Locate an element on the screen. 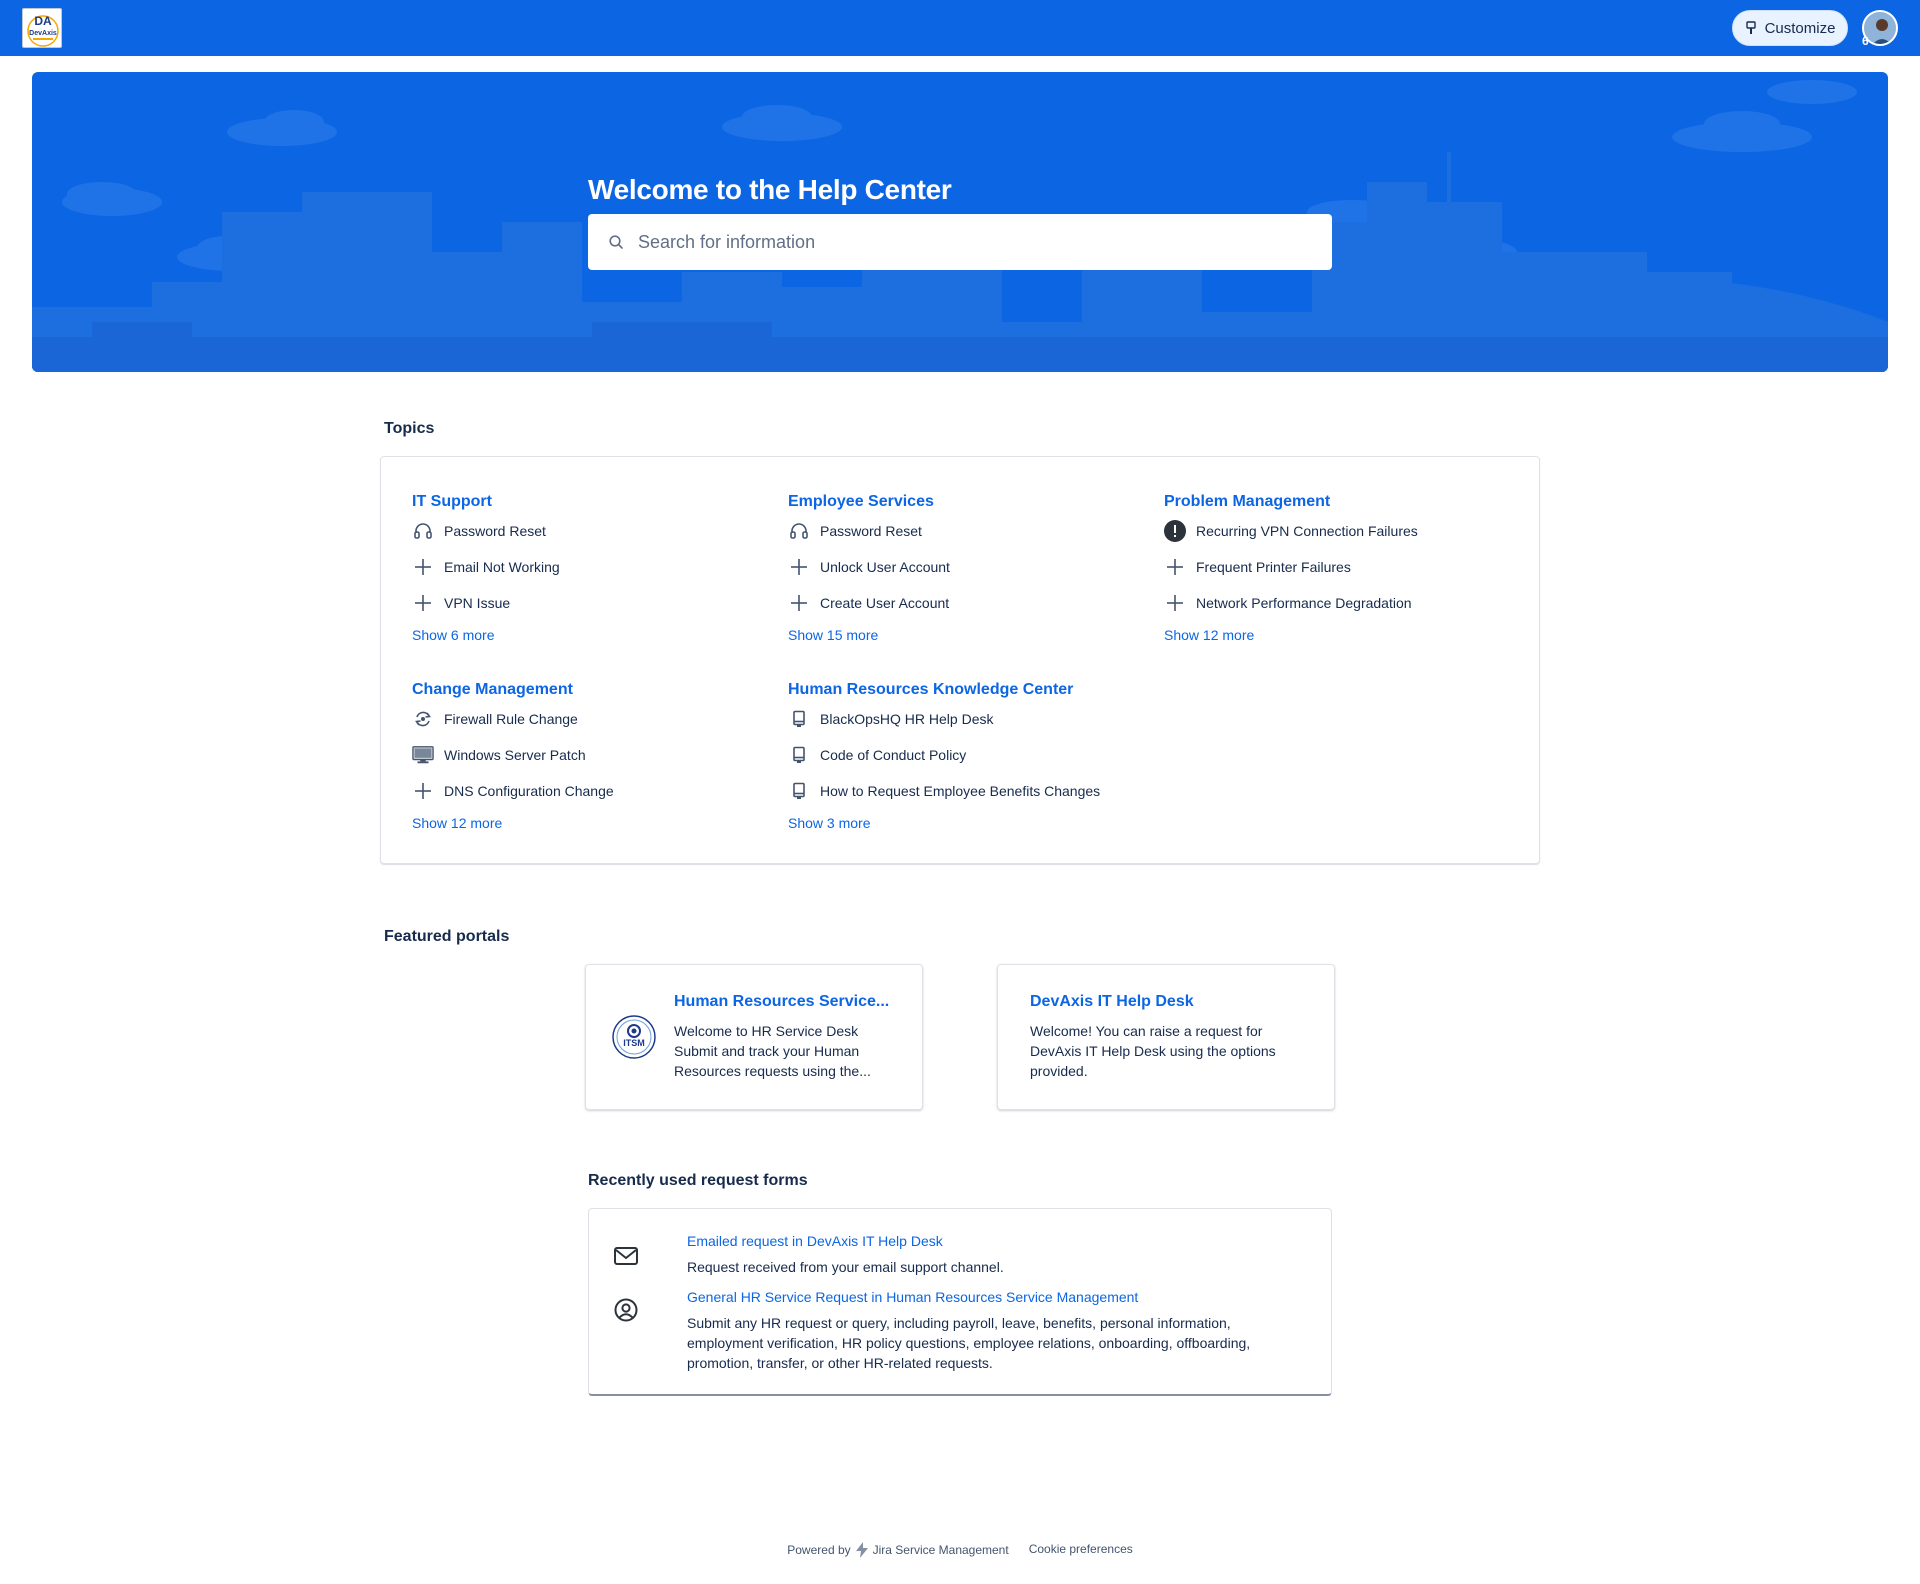 This screenshot has width=1920, height=1584. top-navigation: DA DevAxis Customize 6 is located at coordinates (960, 28).